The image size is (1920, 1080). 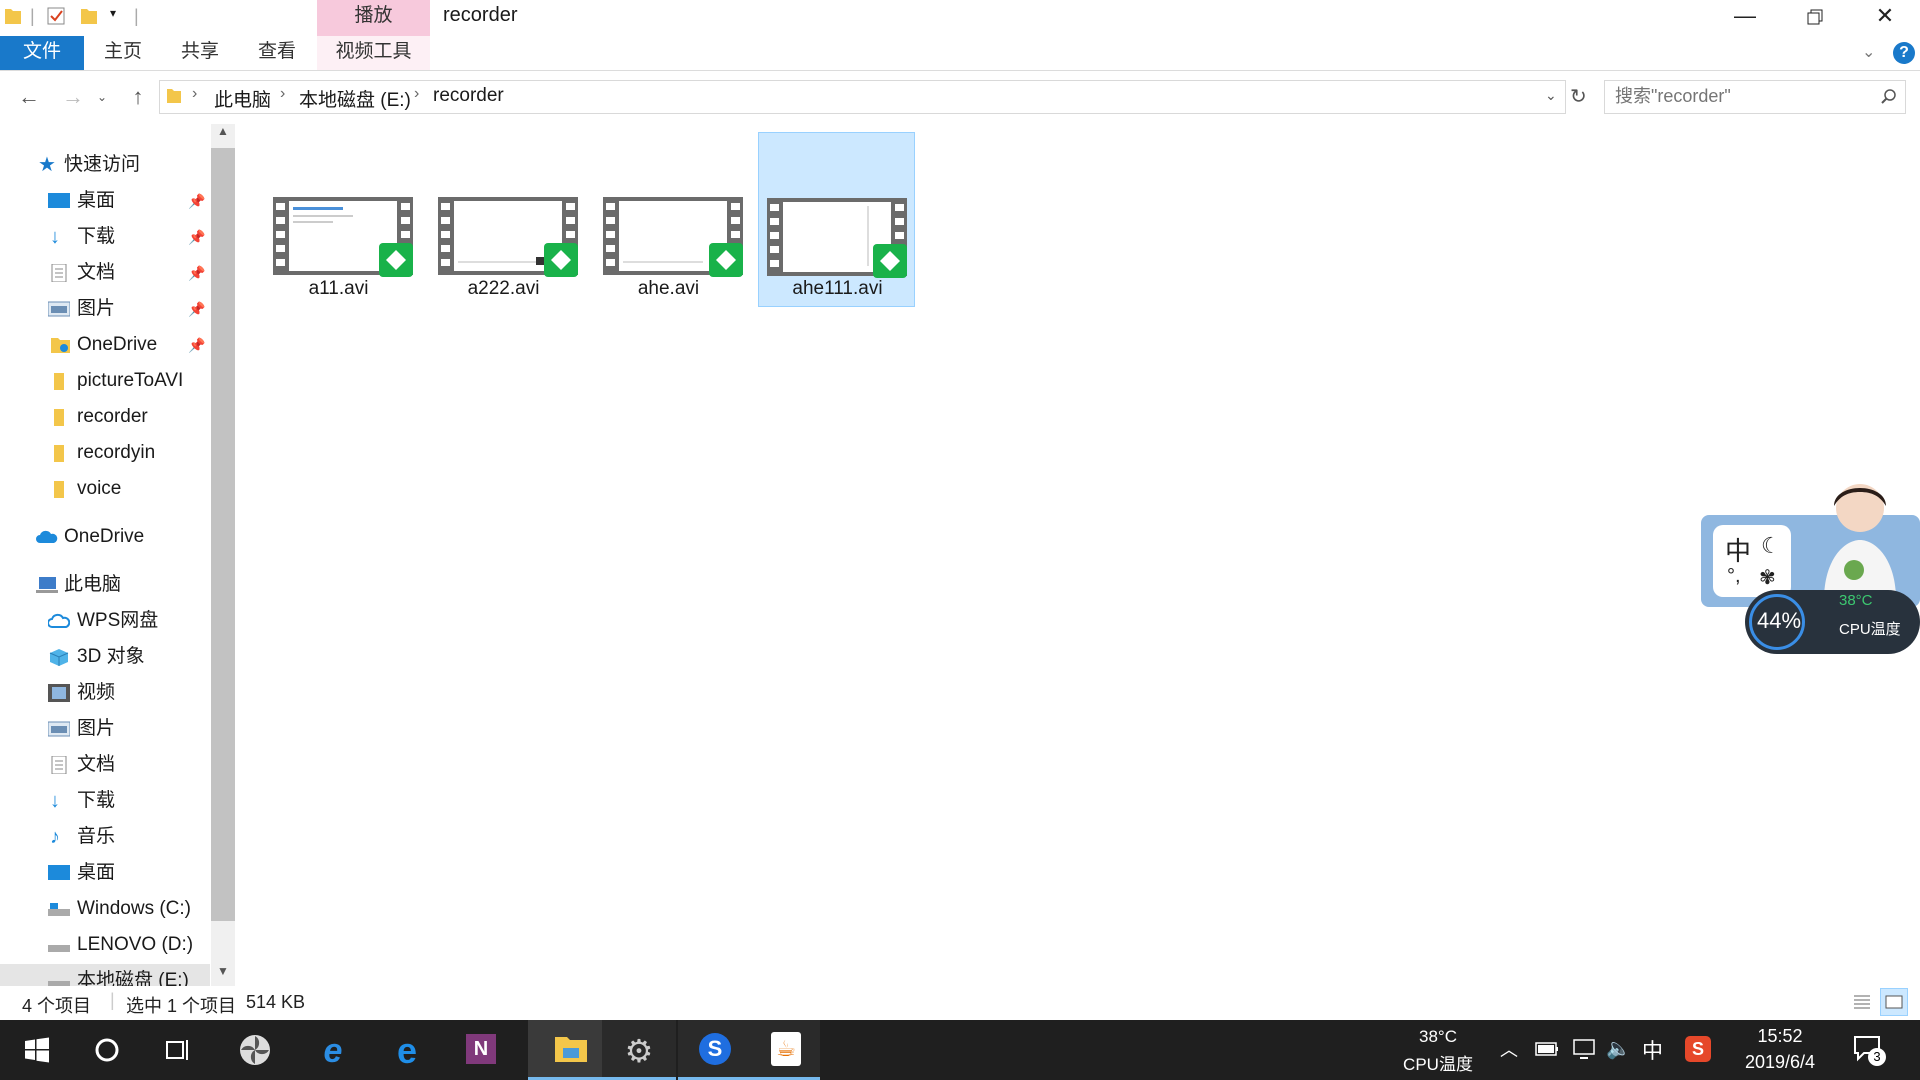 I want to click on tab-home: 主页, so click(x=123, y=53).